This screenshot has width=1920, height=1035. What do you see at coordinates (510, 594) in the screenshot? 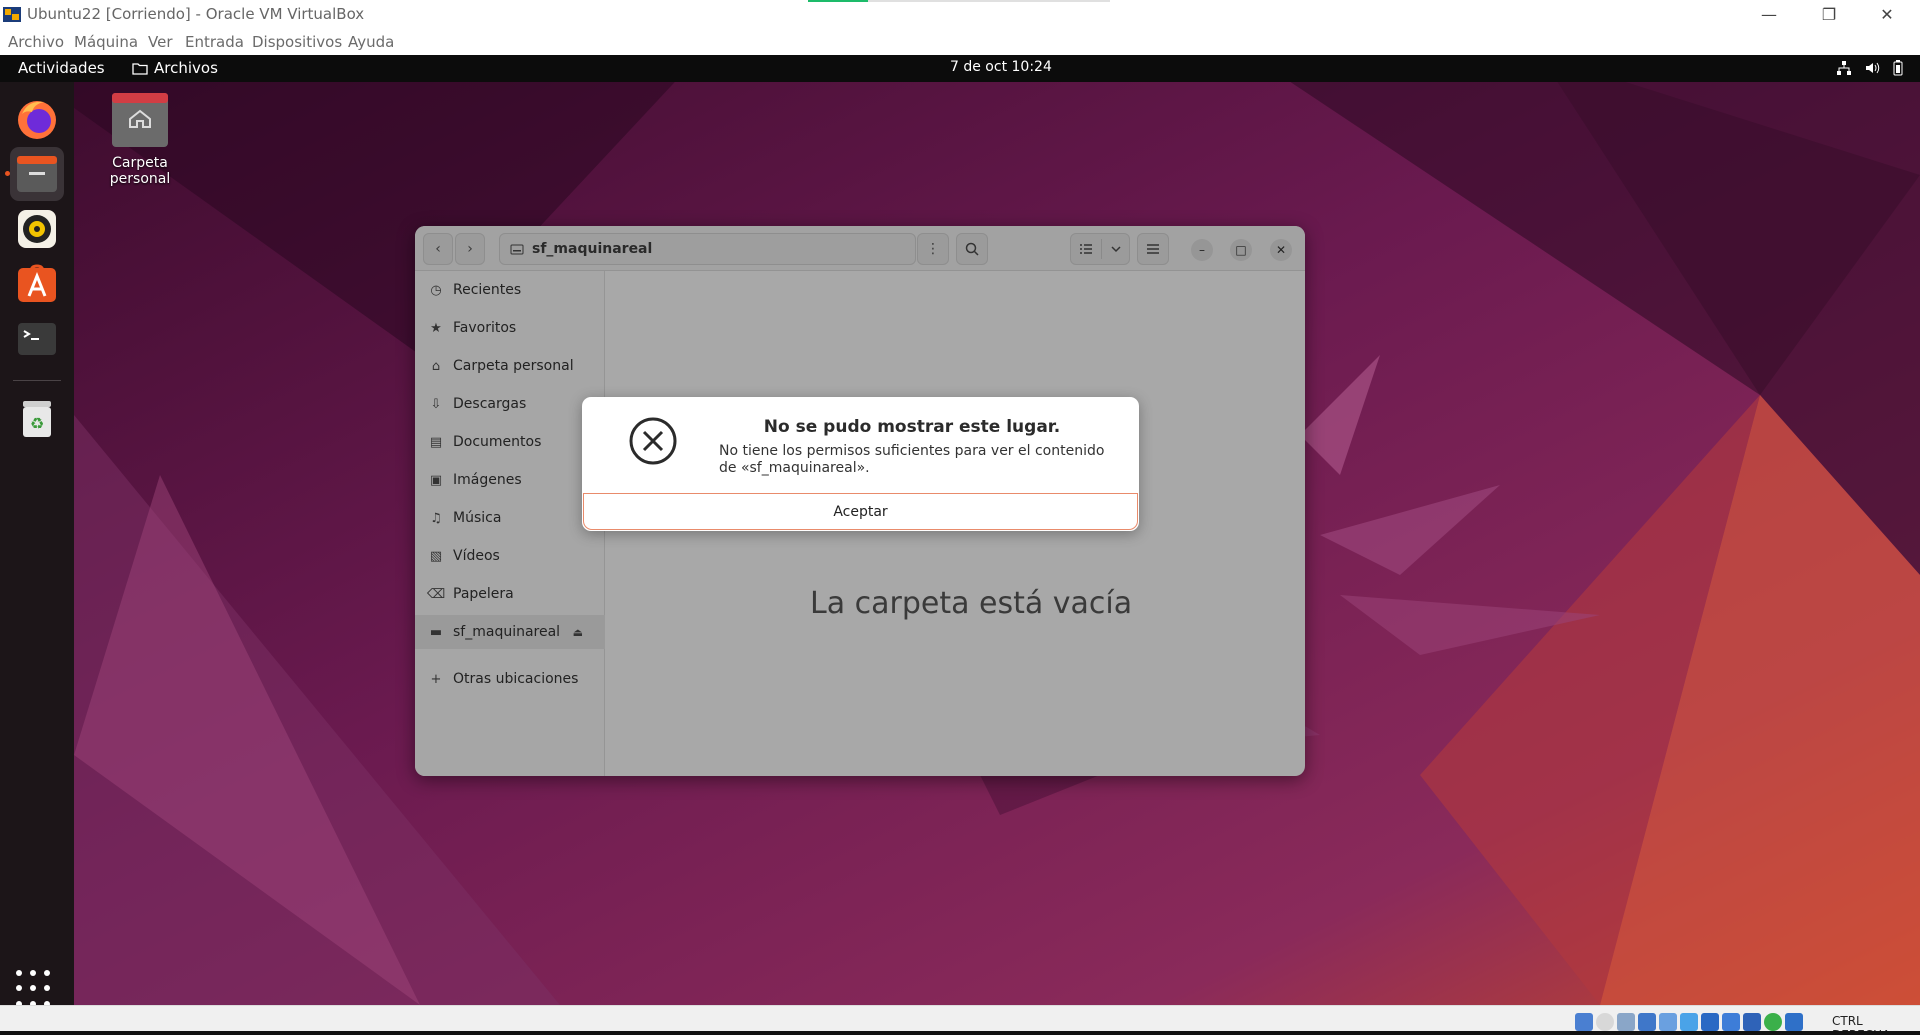
I see `sidebar-item-papelera: ⌫ Papelera` at bounding box center [510, 594].